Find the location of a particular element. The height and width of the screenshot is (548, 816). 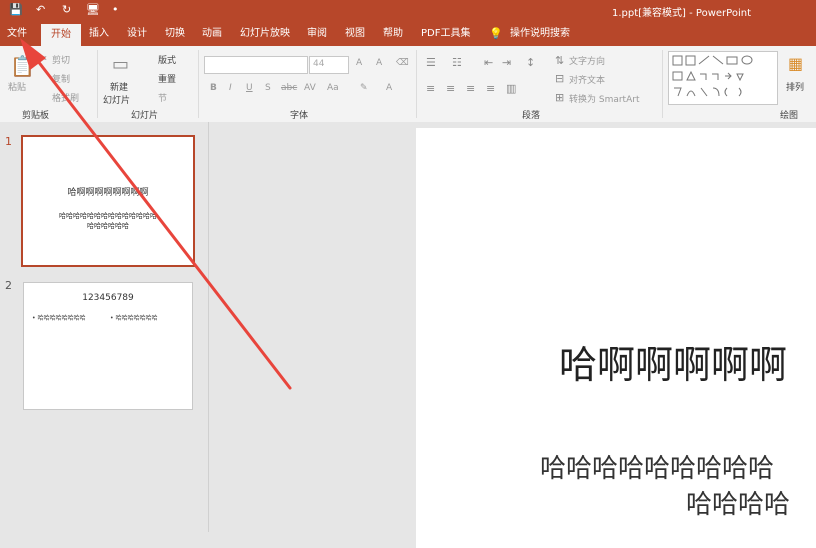

tab-design: 设计 is located at coordinates (137, 34).